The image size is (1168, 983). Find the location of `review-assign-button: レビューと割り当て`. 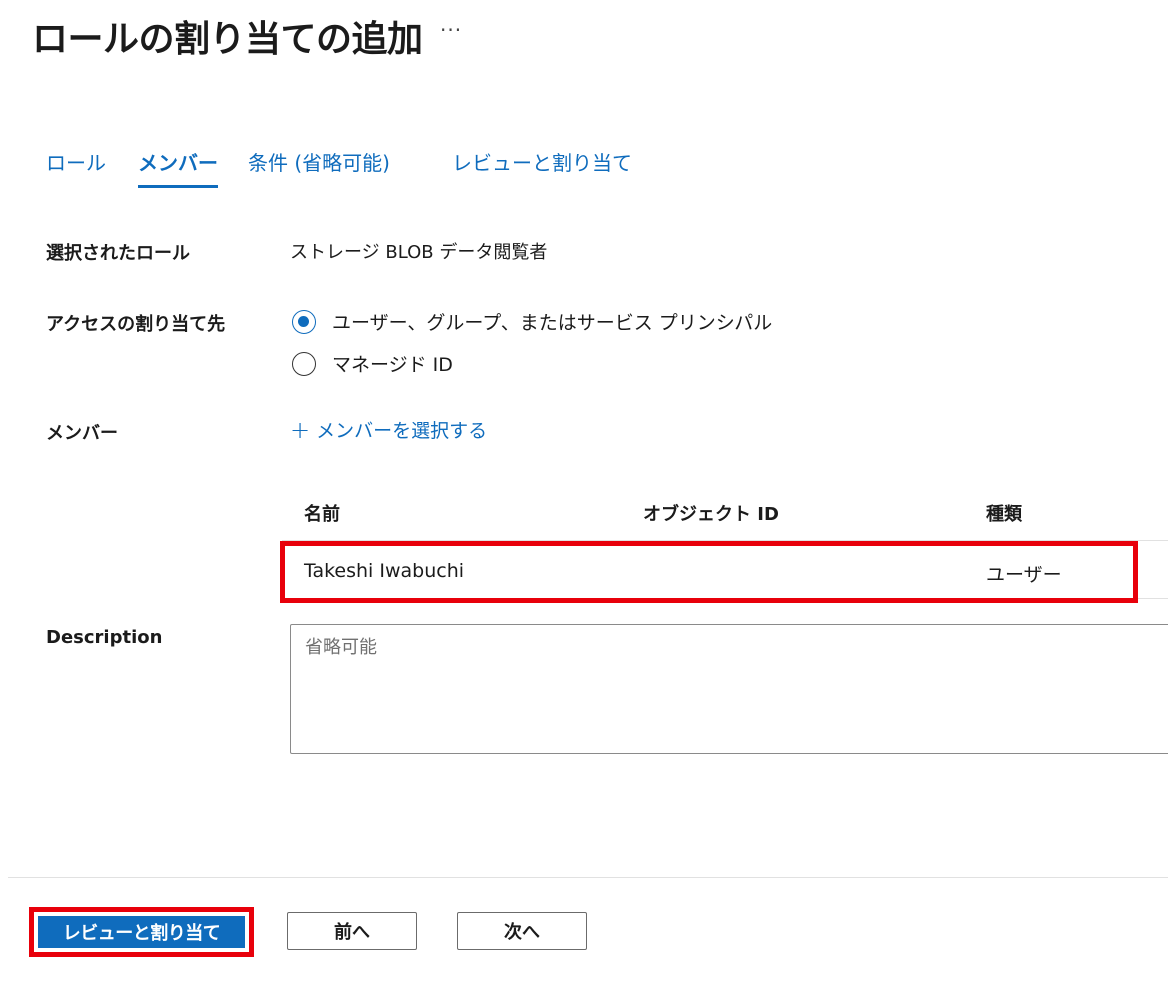

review-assign-button: レビューと割り当て is located at coordinates (141, 932).